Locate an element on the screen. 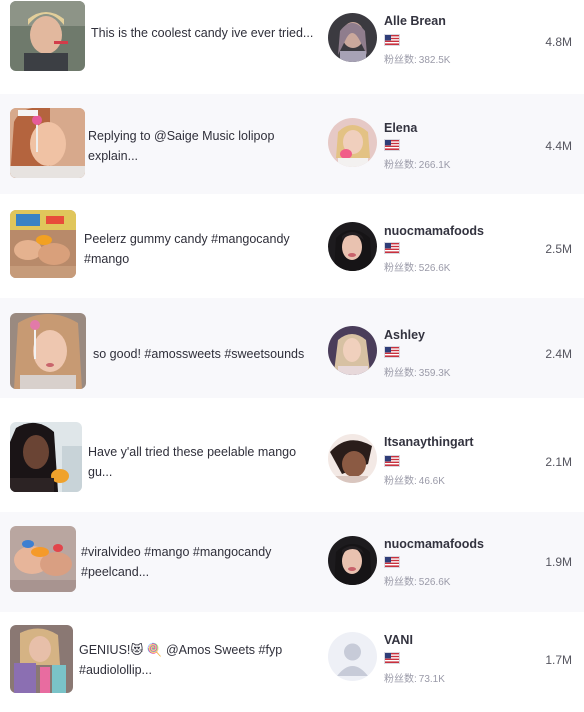  creator-name: Elena is located at coordinates (400, 128).